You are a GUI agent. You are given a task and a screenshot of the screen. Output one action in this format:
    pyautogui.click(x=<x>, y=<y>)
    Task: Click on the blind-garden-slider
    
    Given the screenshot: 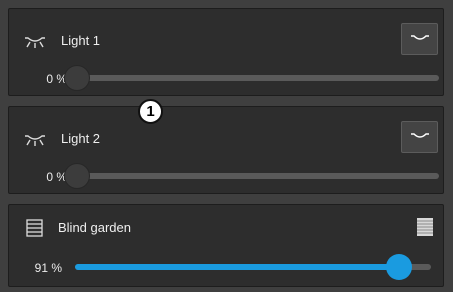 What is the action you would take?
    pyautogui.click(x=253, y=267)
    